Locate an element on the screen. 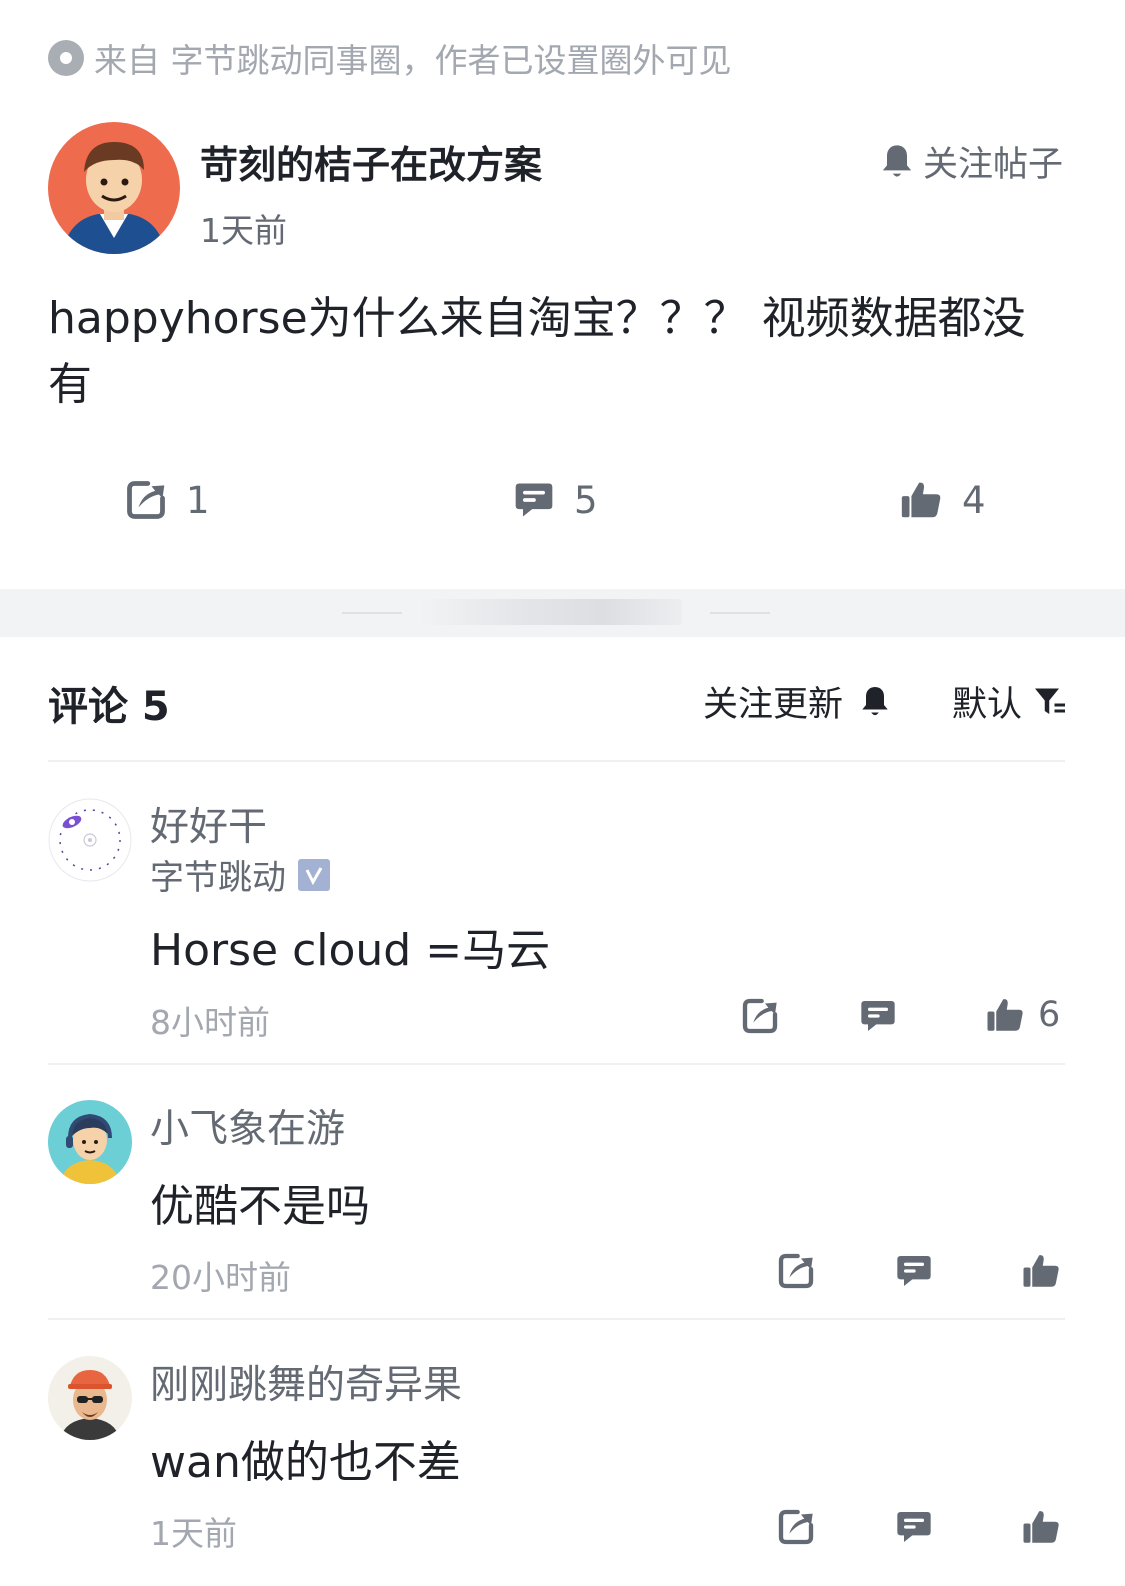 This screenshot has width=1125, height=1586. sort-button: 默认 is located at coordinates (1010, 701).